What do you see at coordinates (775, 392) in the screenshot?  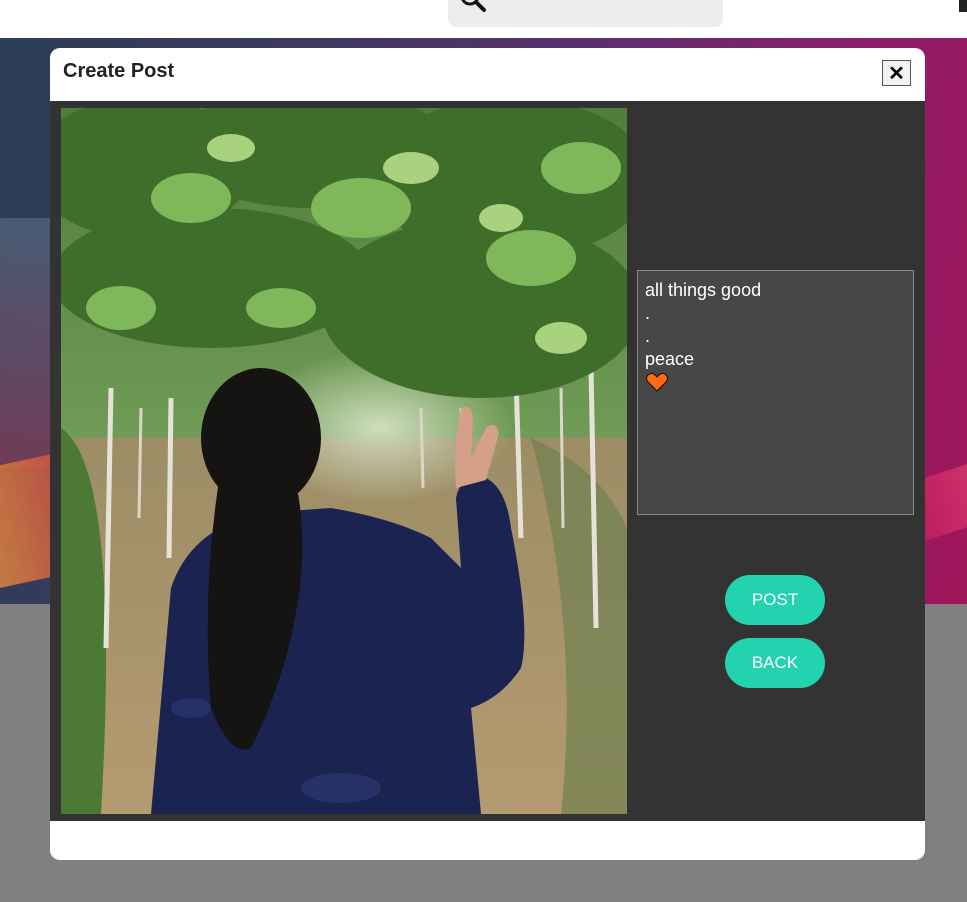 I see `caption-textarea: all things good . . peace` at bounding box center [775, 392].